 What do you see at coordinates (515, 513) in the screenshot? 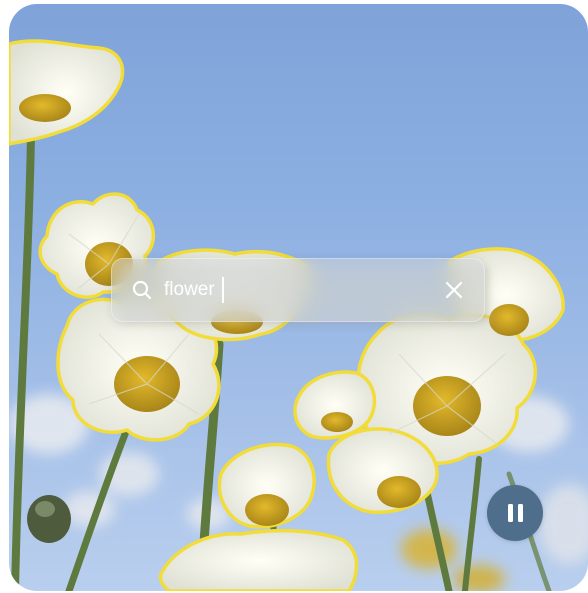
I see `pause-button` at bounding box center [515, 513].